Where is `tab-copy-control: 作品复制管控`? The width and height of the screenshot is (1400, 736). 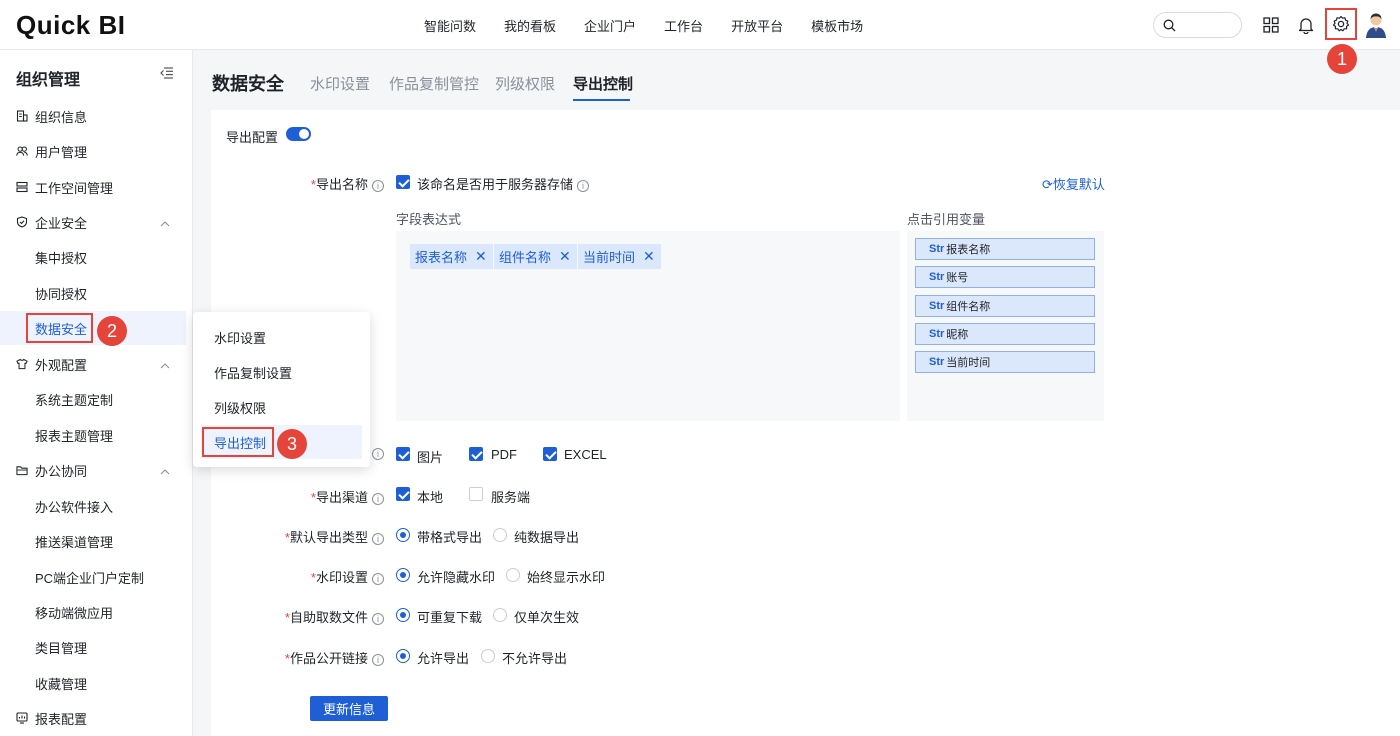
tab-copy-control: 作品复制管控 is located at coordinates (434, 83).